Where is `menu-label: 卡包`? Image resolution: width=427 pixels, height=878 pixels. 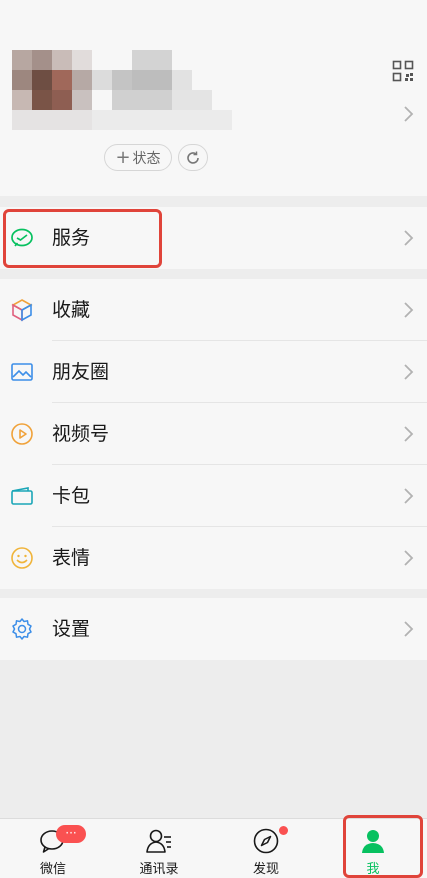 menu-label: 卡包 is located at coordinates (71, 496).